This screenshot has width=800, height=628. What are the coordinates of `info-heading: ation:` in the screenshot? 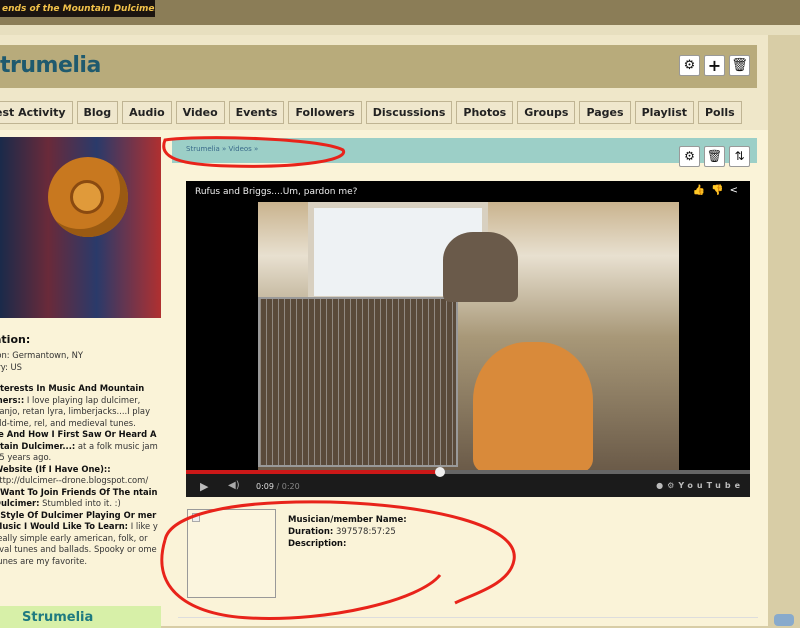 It's located at (15, 339).